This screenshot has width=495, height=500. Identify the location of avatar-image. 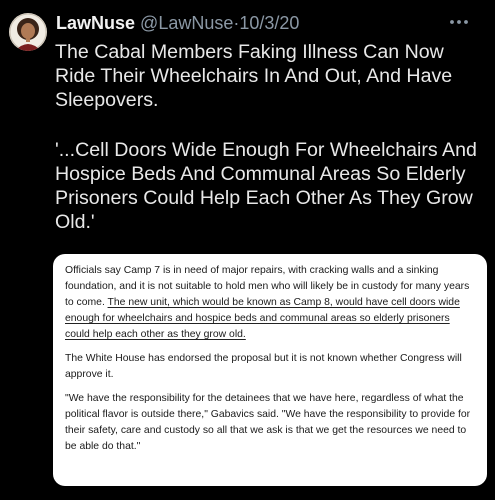
(28, 32).